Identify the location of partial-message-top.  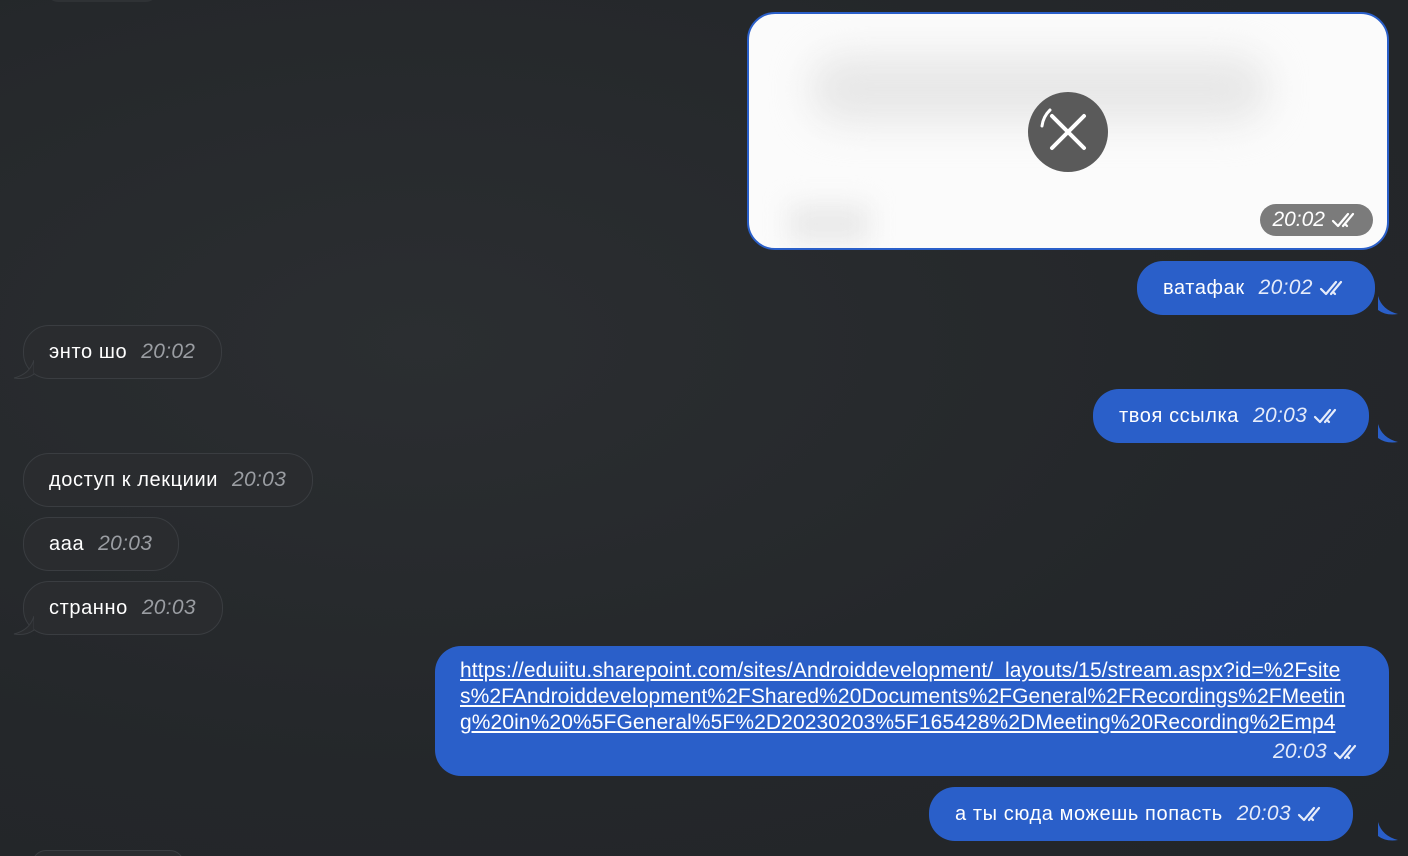
(102, 1).